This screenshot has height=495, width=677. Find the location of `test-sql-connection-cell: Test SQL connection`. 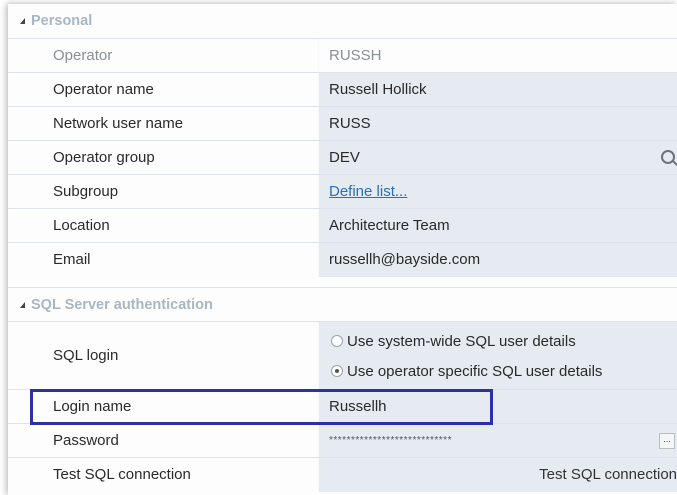

test-sql-connection-cell: Test SQL connection is located at coordinates (497, 475).